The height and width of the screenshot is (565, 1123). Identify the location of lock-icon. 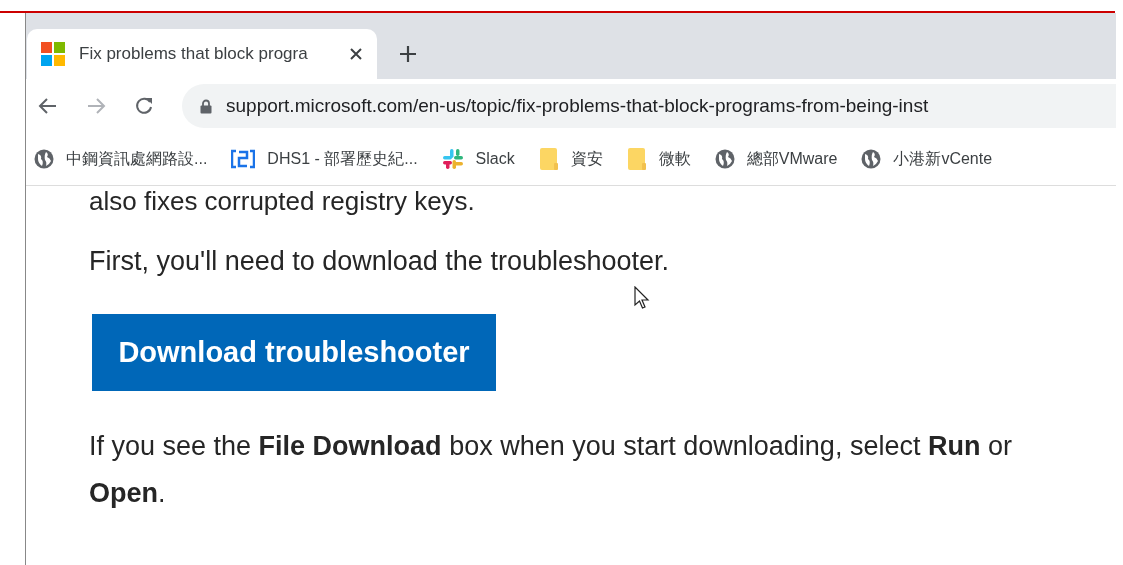
(206, 106).